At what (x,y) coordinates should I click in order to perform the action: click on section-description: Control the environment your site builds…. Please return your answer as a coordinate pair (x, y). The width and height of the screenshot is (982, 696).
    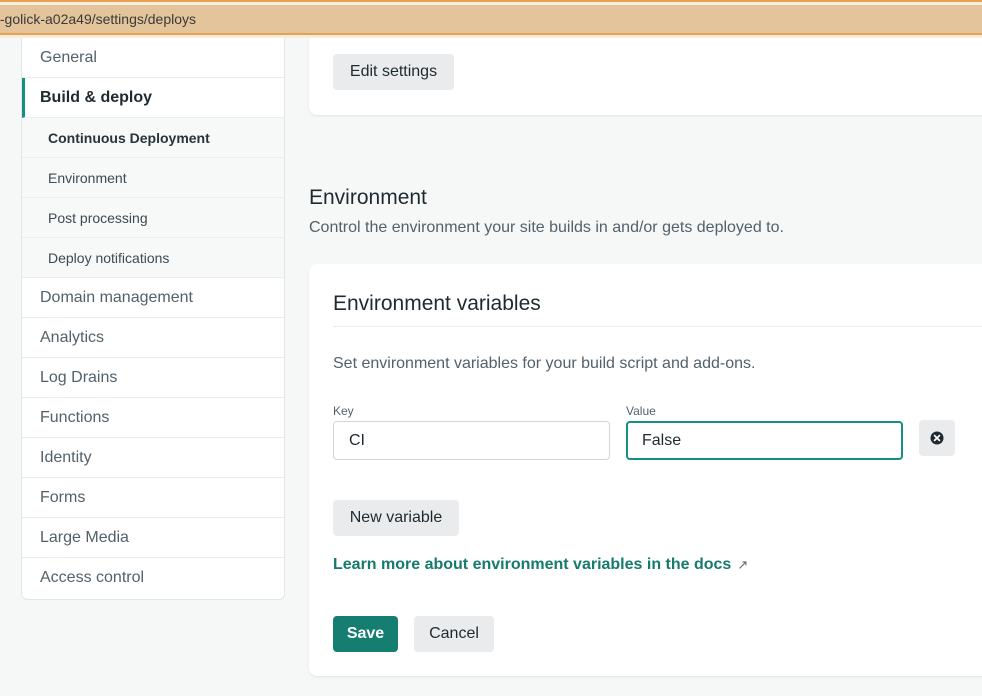
    Looking at the image, I should click on (546, 227).